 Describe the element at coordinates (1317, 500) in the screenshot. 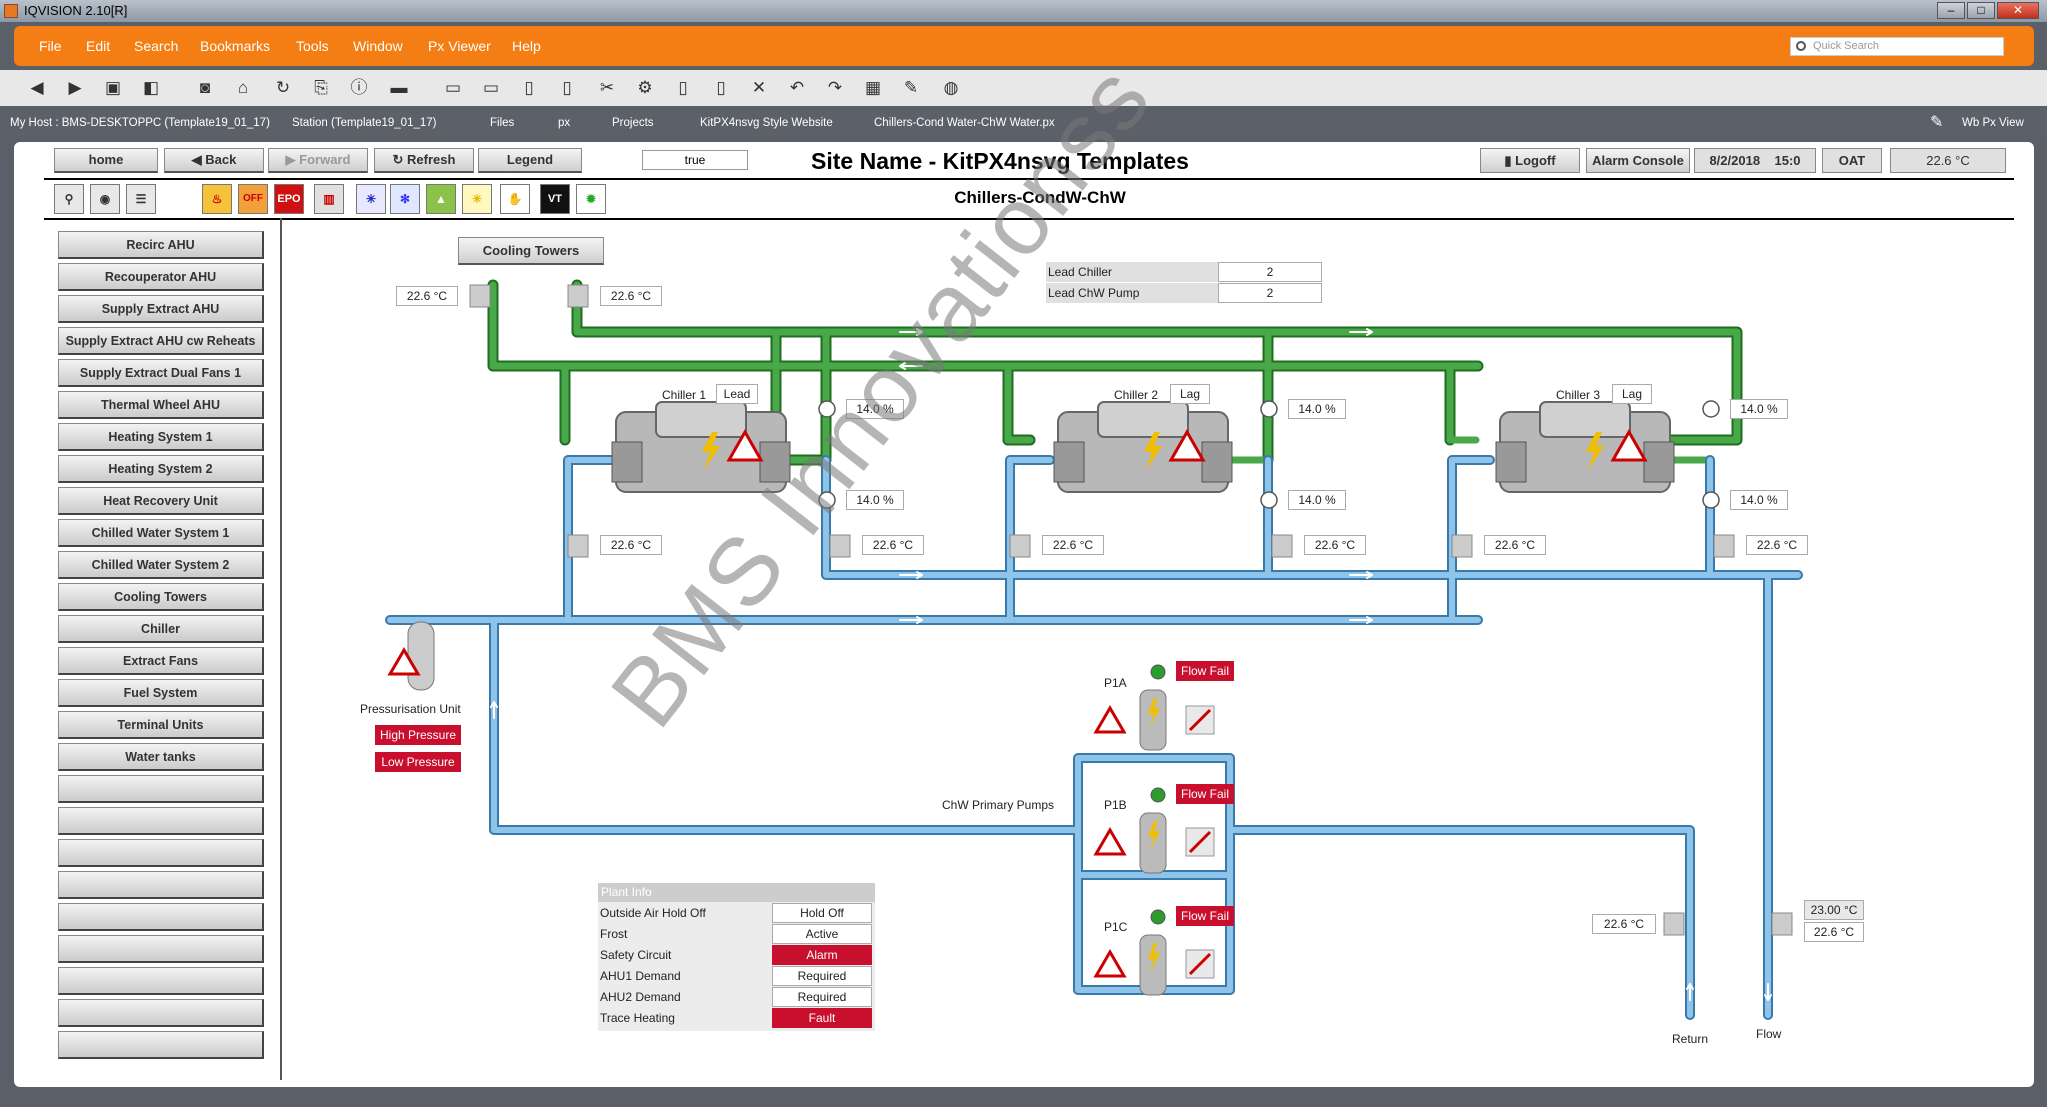

I see `chiller-2-evap-valve: 14.0 %` at that location.